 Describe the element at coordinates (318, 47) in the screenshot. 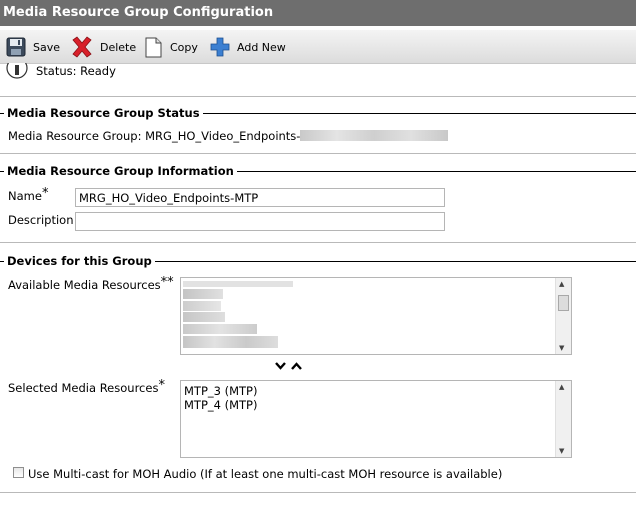

I see `toolbar: Save Delete Copy Add New` at that location.